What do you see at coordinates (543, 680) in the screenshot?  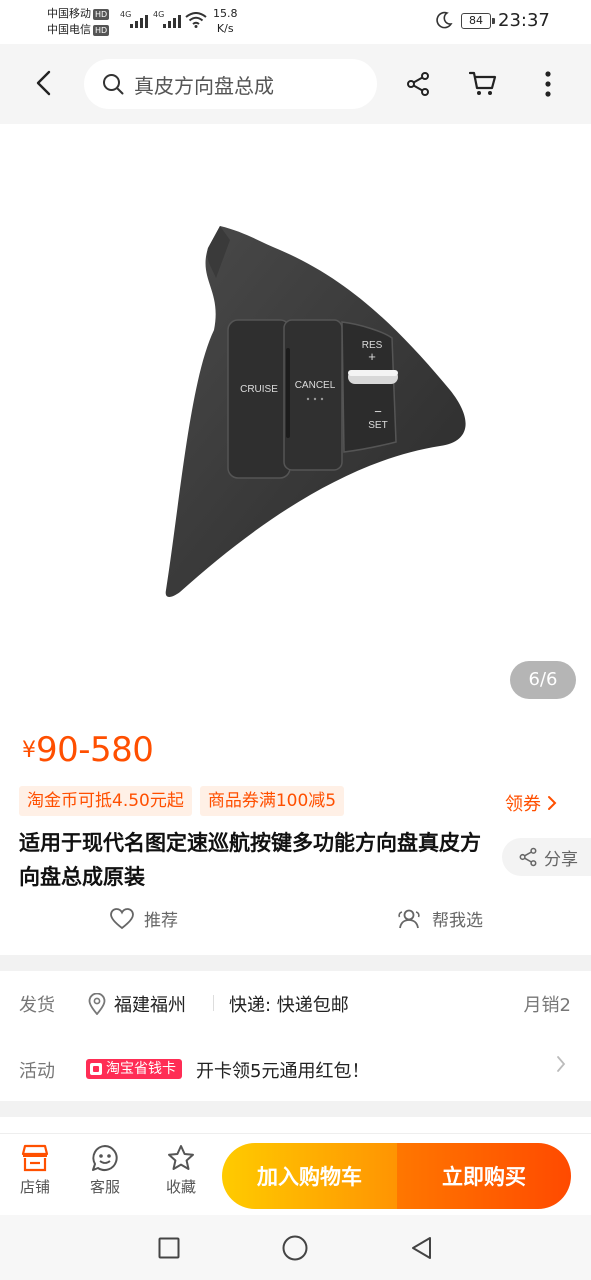 I see `image-counter: 6/6` at bounding box center [543, 680].